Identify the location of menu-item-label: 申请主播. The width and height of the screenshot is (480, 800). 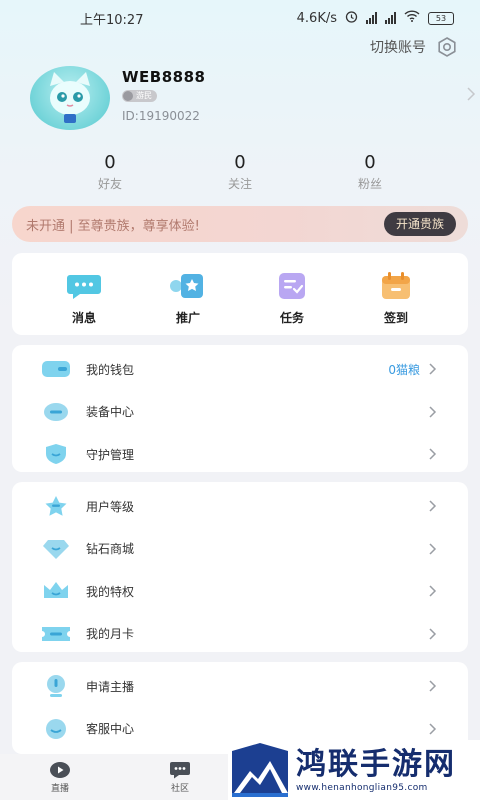
(110, 686).